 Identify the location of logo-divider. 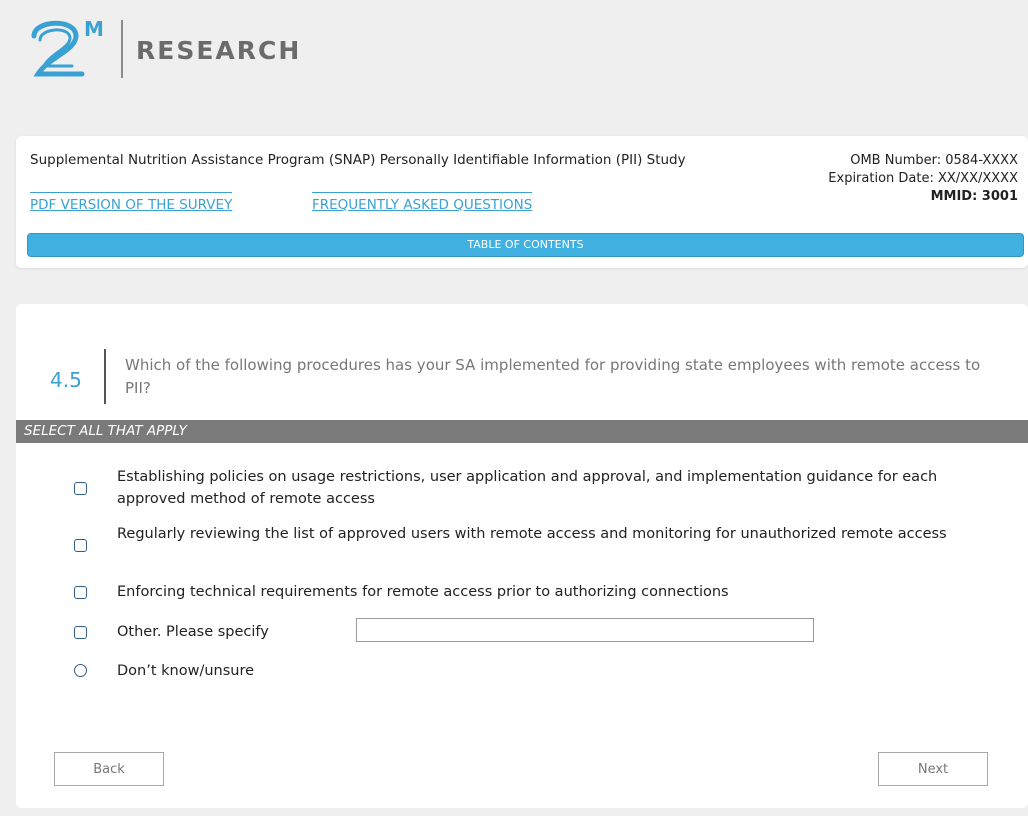
(122, 49).